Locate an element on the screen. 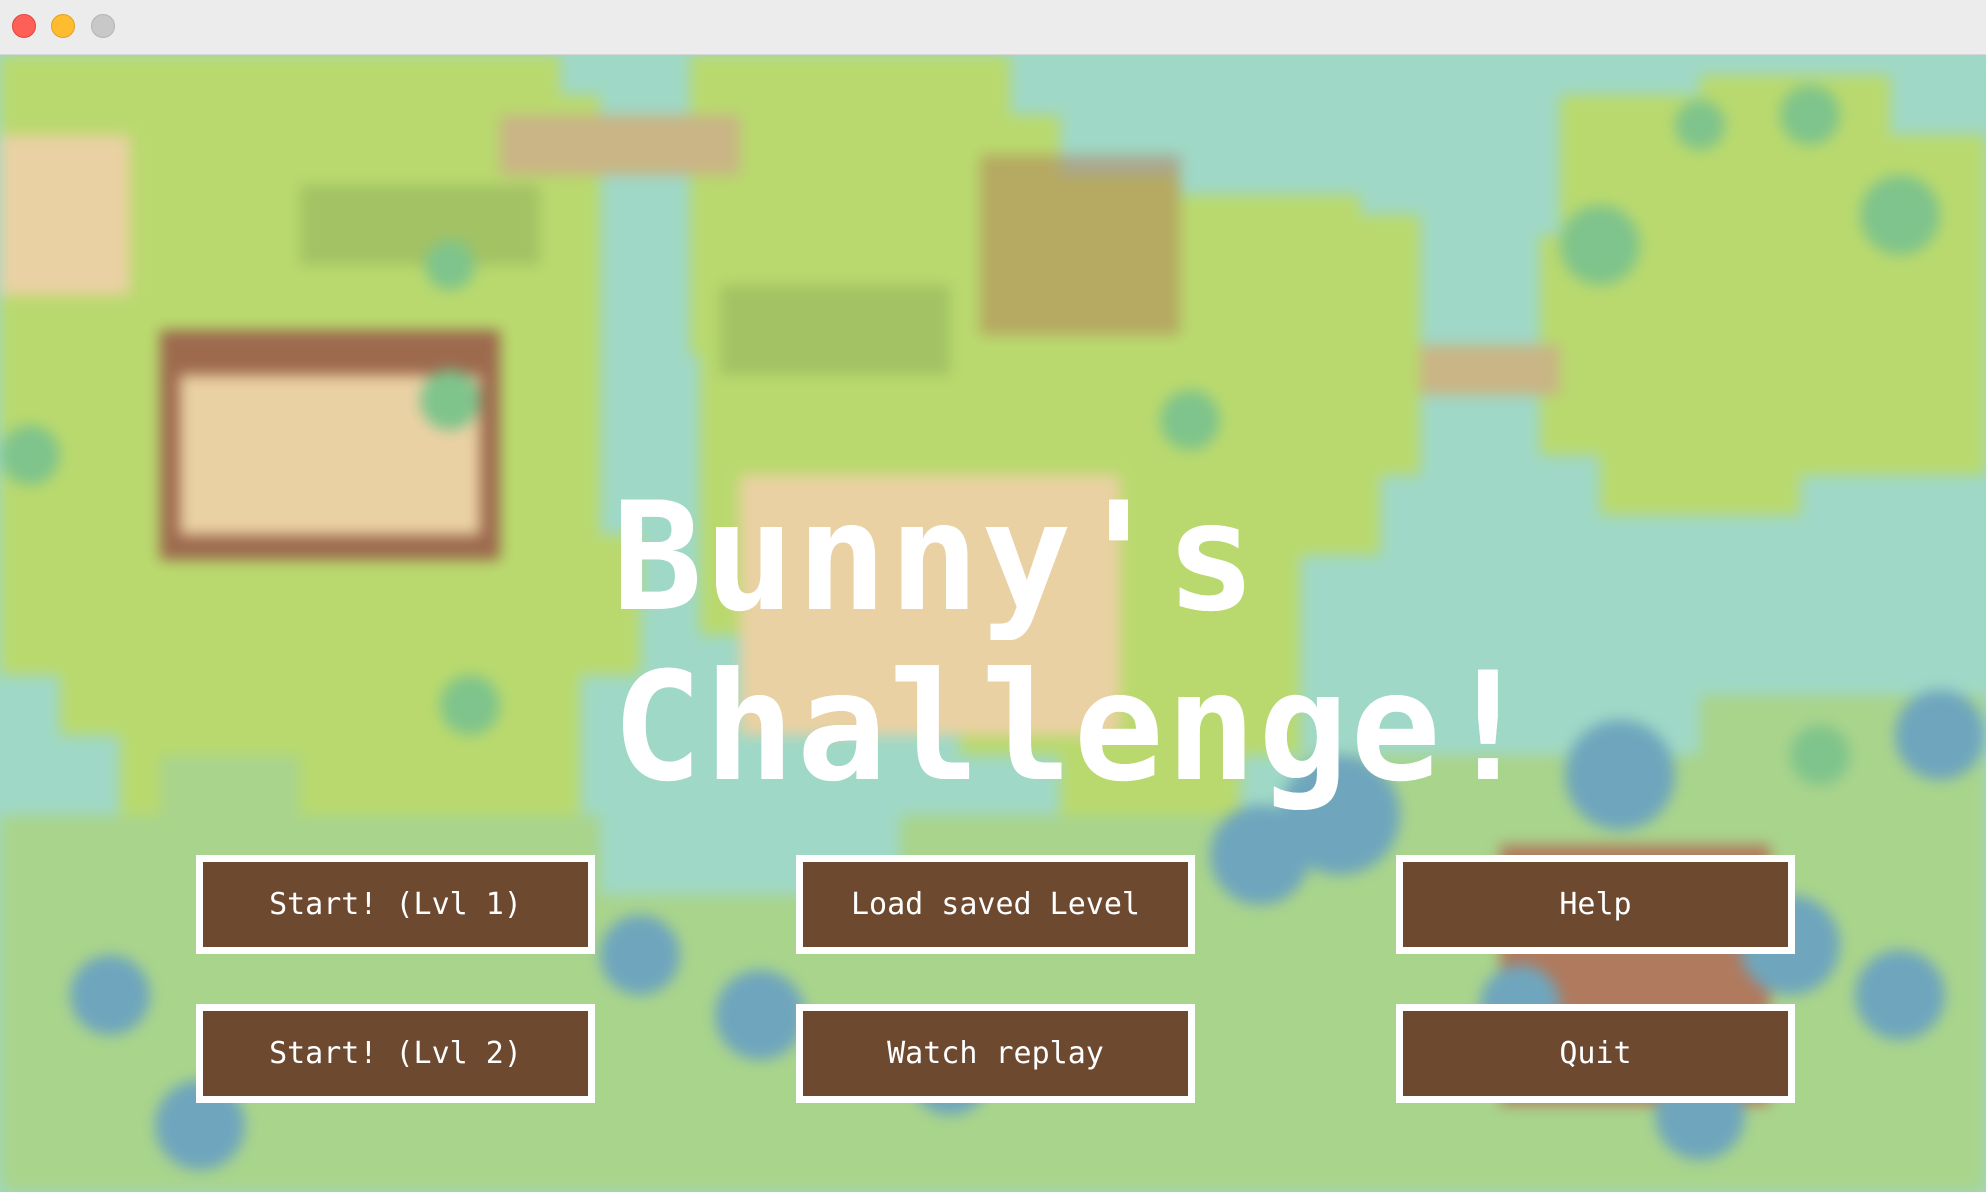  help-button: Help is located at coordinates (1595, 904).